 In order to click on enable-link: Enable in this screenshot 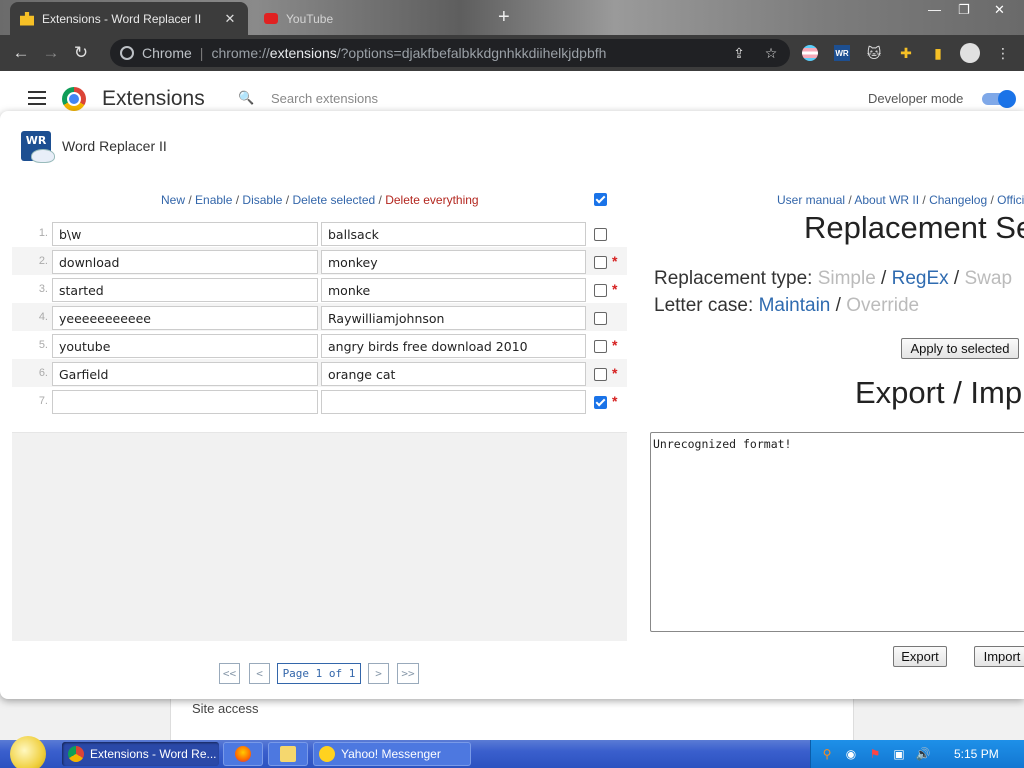, I will do `click(213, 200)`.